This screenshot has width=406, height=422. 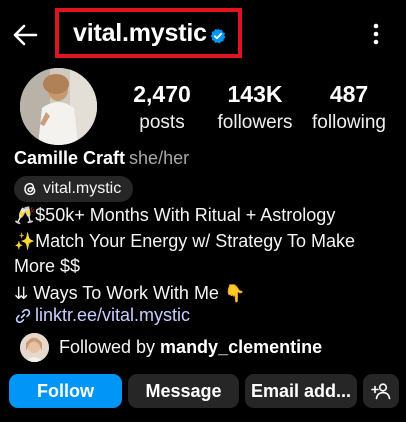 What do you see at coordinates (241, 347) in the screenshot?
I see `mutual-follower-username: mandy_clementine` at bounding box center [241, 347].